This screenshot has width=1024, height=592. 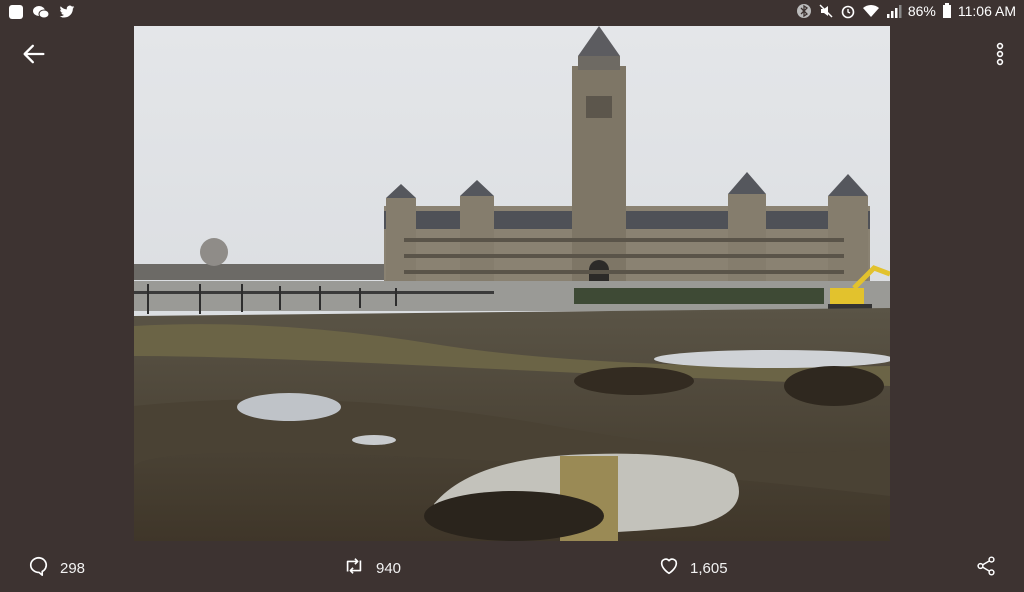 I want to click on status-bar-left, so click(x=42, y=12).